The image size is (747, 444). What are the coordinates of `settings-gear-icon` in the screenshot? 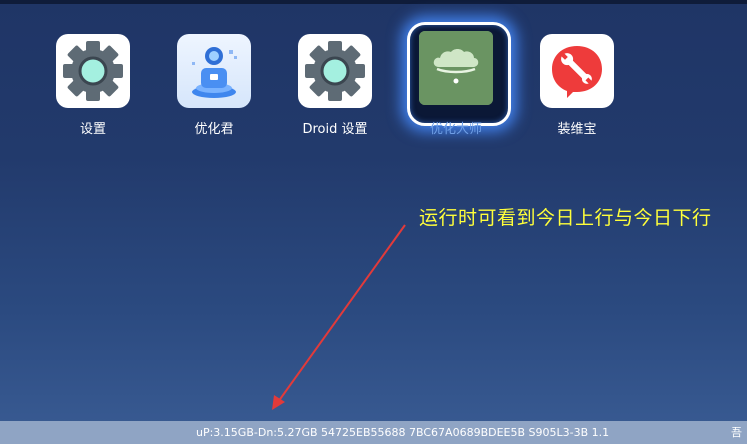 It's located at (93, 71).